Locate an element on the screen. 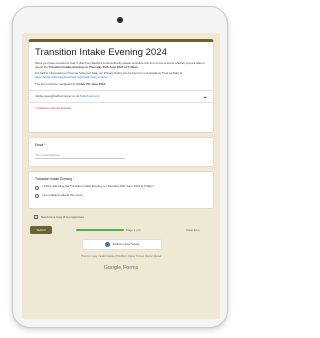 The height and width of the screenshot is (338, 320). email-input: Your email address is located at coordinates (80, 156).